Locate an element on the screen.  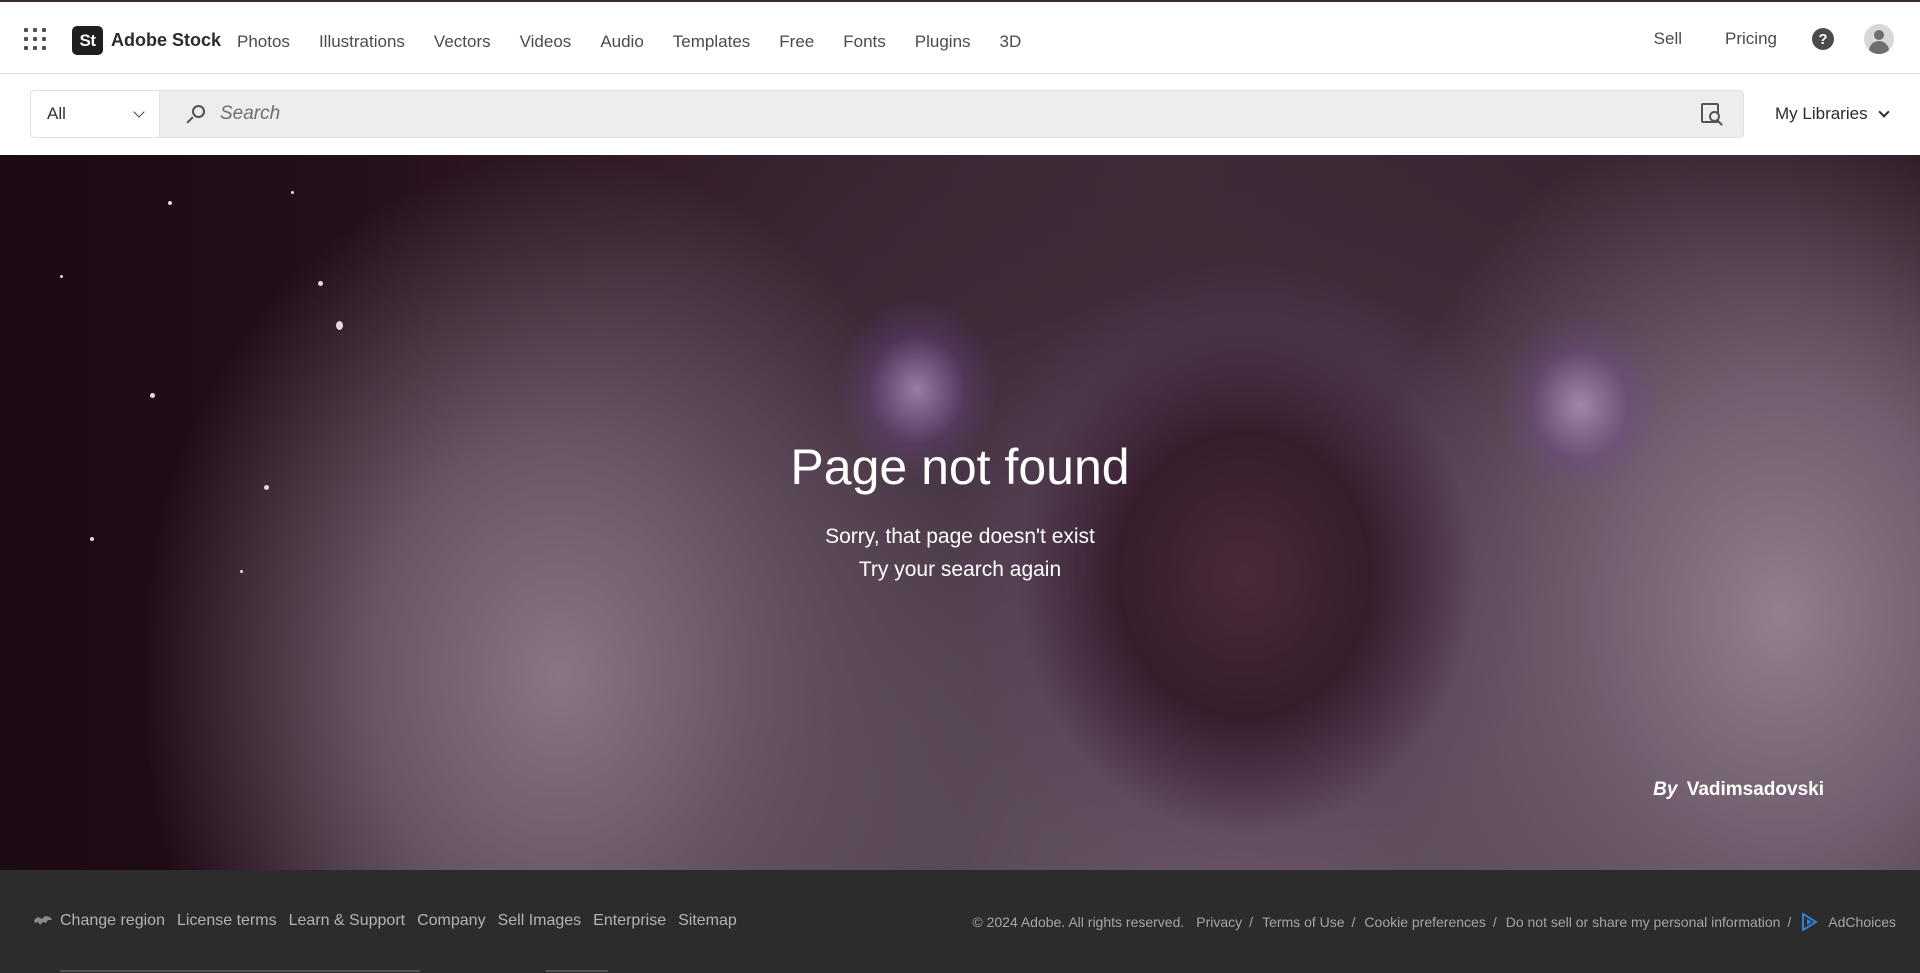
avatar-icon is located at coordinates (1879, 39).